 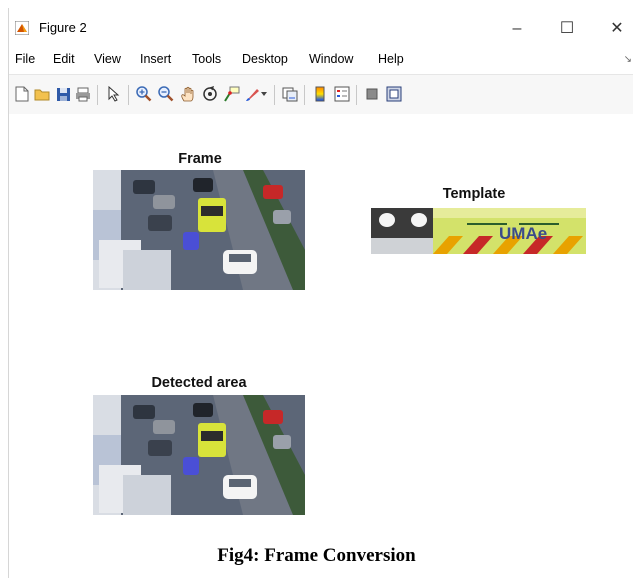 I want to click on menu-view: View, so click(x=107, y=59).